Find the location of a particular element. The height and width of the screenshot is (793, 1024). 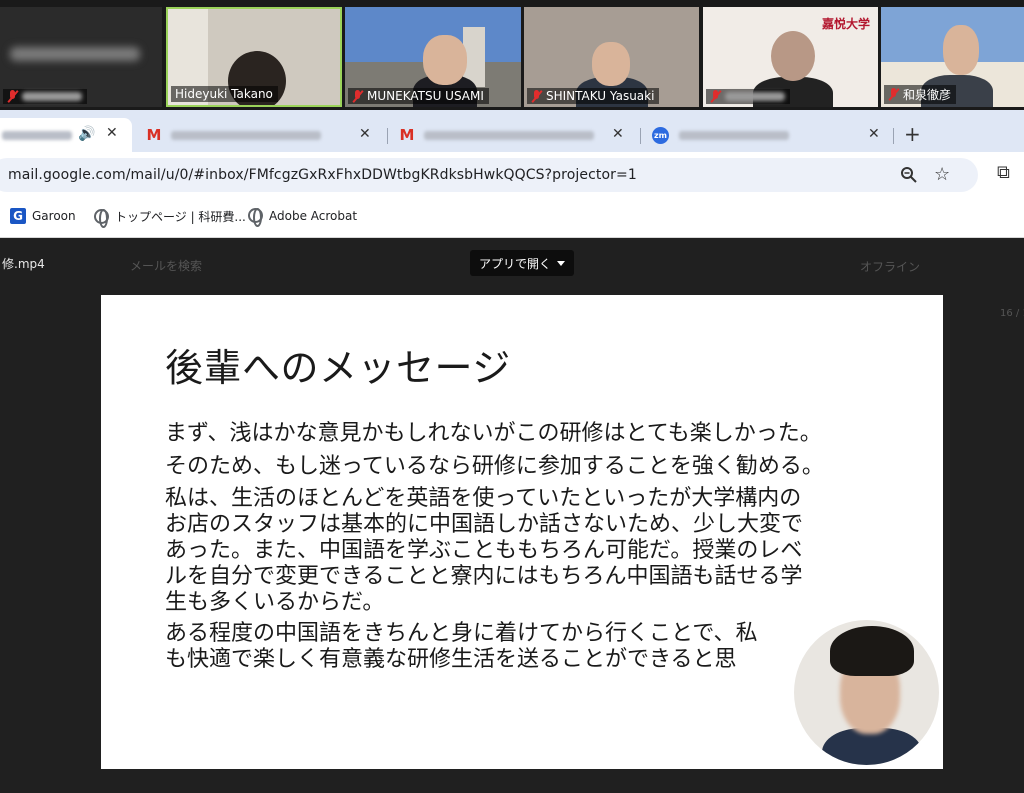

slide-paragraph-1: まず、浅はかな意見かもしれないがこの研修はとても楽しかった。 is located at coordinates (535, 434).